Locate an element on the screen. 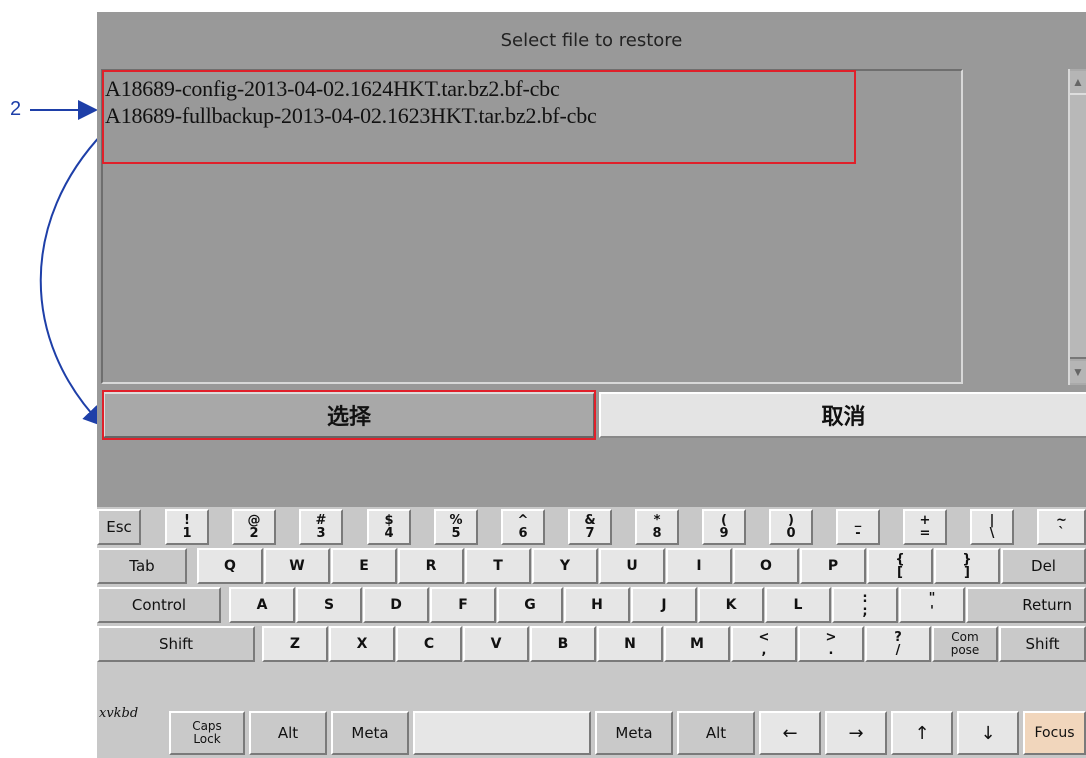  key-period: >. is located at coordinates (831, 644).